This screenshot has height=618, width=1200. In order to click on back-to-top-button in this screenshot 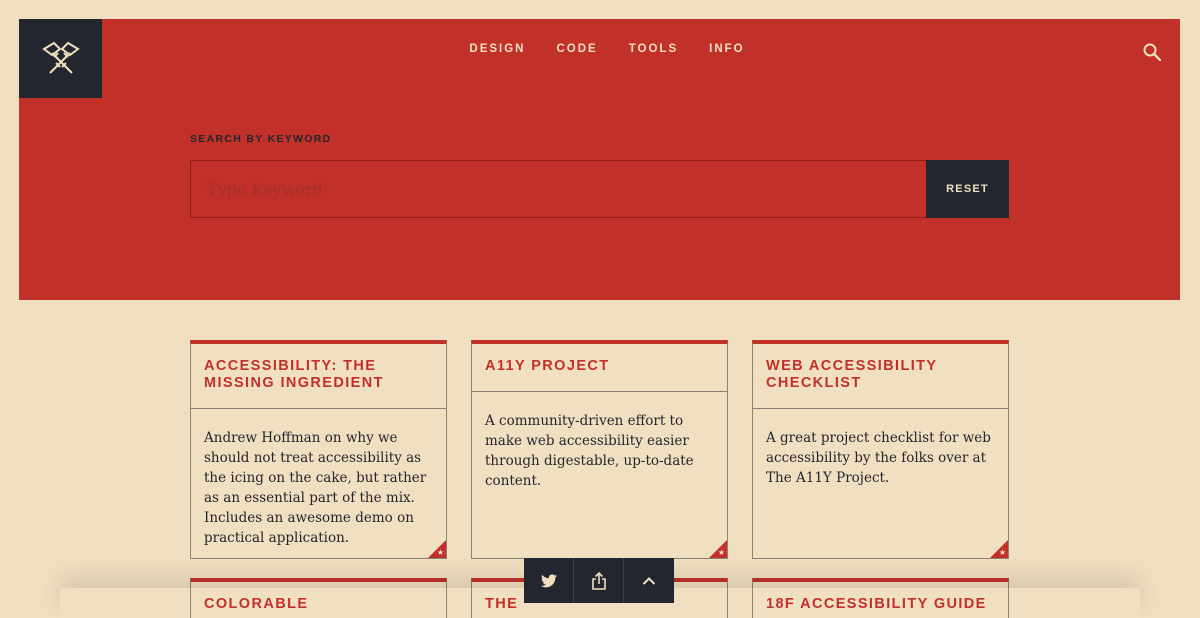, I will do `click(649, 580)`.